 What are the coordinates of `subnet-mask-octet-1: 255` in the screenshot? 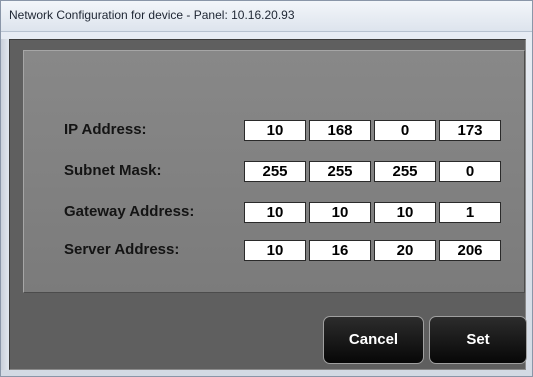 It's located at (275, 171).